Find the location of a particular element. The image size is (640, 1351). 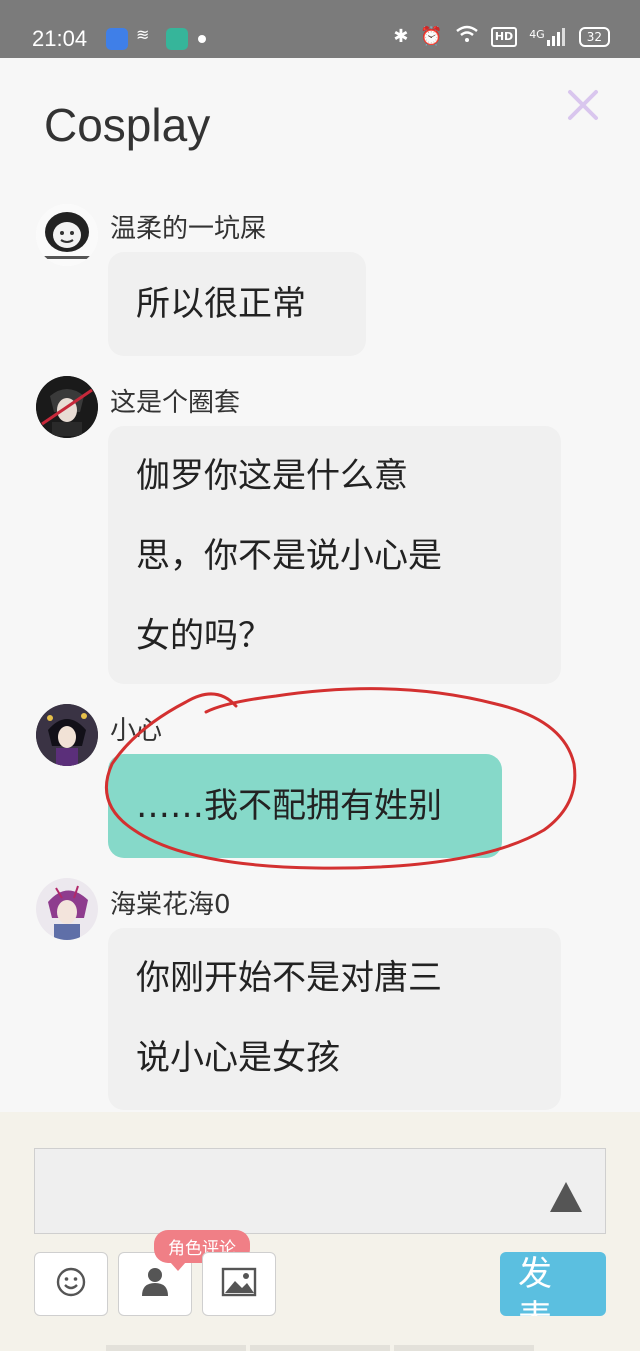

more-notifications-dot is located at coordinates (202, 39).